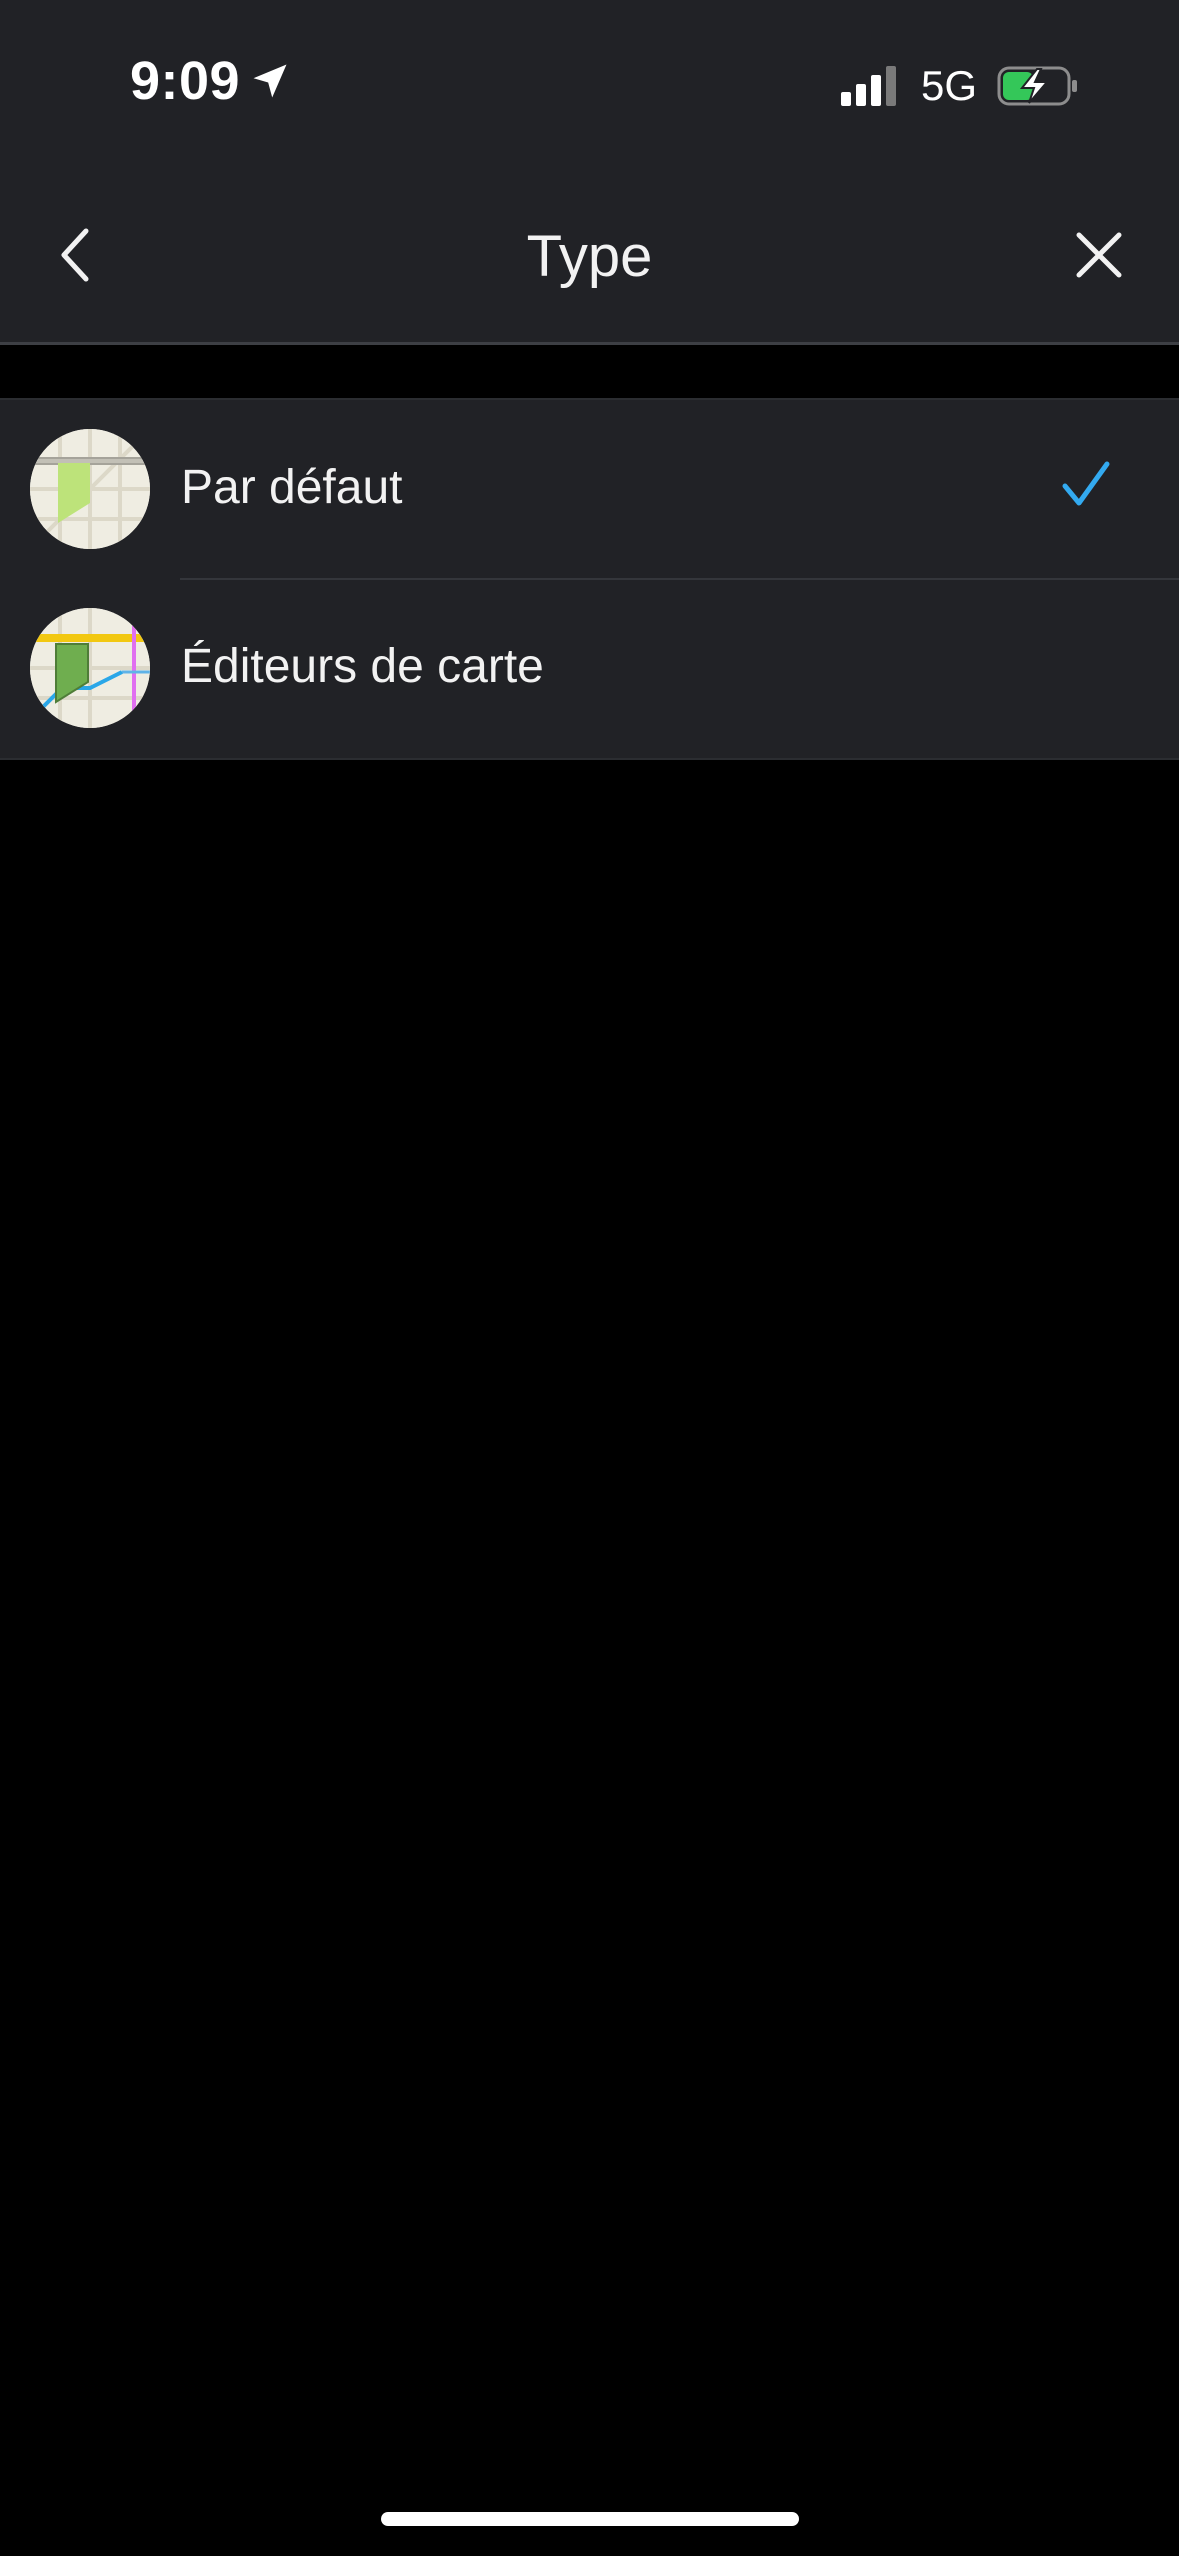  What do you see at coordinates (589, 668) in the screenshot?
I see `list-item-map-editors: Éditeurs de carte` at bounding box center [589, 668].